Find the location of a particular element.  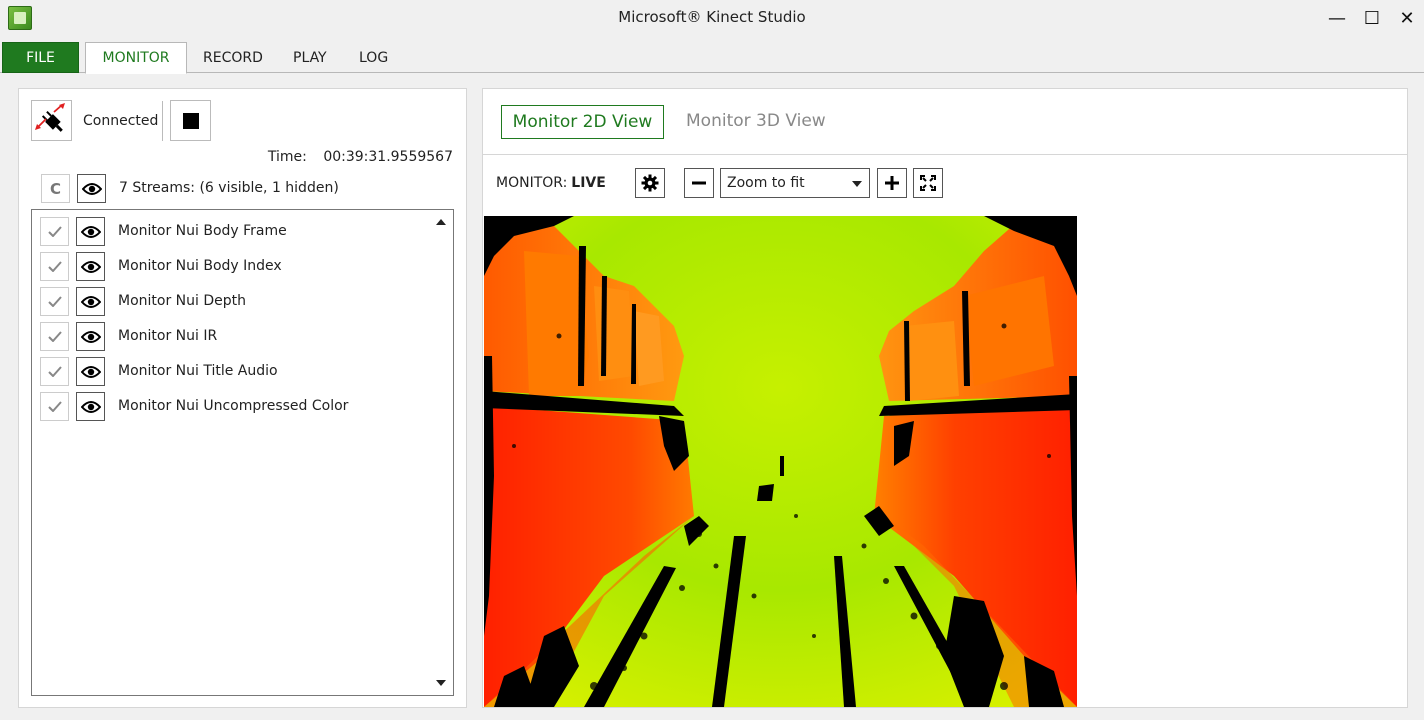

window-title: Microsoft® Kinect Studio is located at coordinates (712, 17).